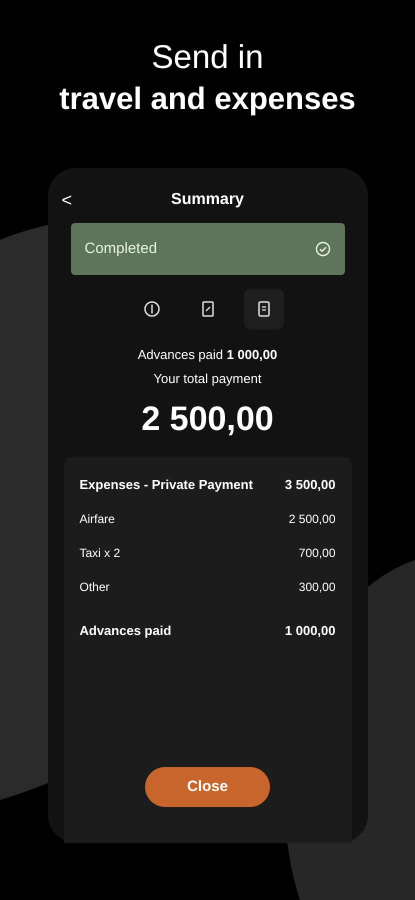 This screenshot has width=415, height=900. I want to click on row-amount: 700,00, so click(317, 553).